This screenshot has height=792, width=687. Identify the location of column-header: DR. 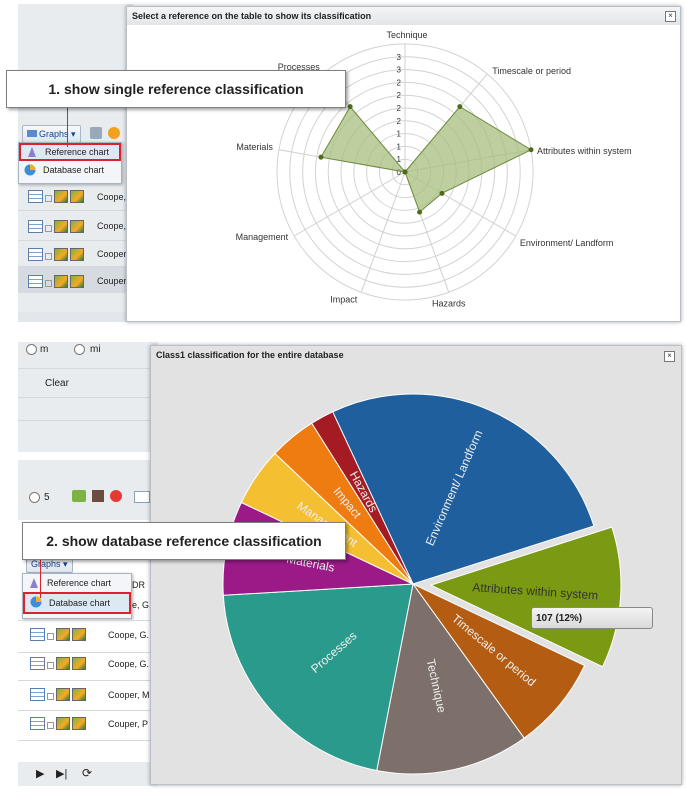
(138, 585).